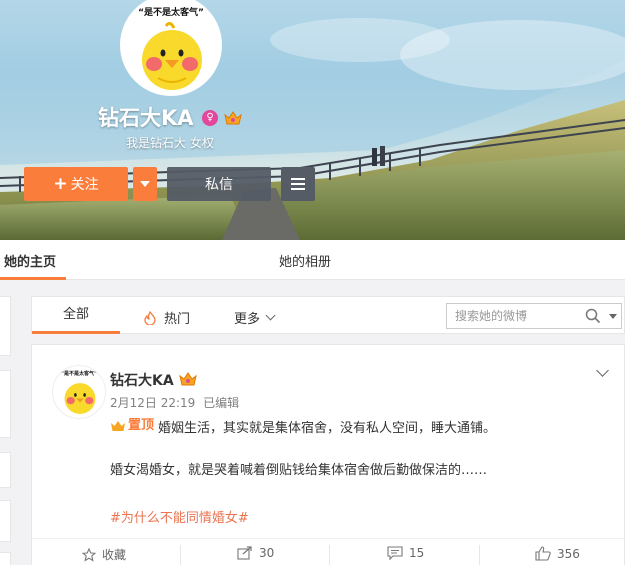 The height and width of the screenshot is (565, 625). What do you see at coordinates (76, 332) in the screenshot?
I see `active-filter-indicator` at bounding box center [76, 332].